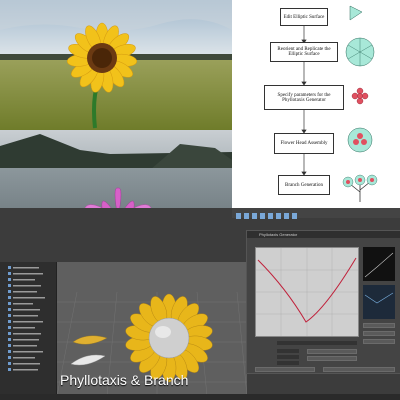 The image size is (400, 400). I want to click on sunflower-model, so click(168, 338).